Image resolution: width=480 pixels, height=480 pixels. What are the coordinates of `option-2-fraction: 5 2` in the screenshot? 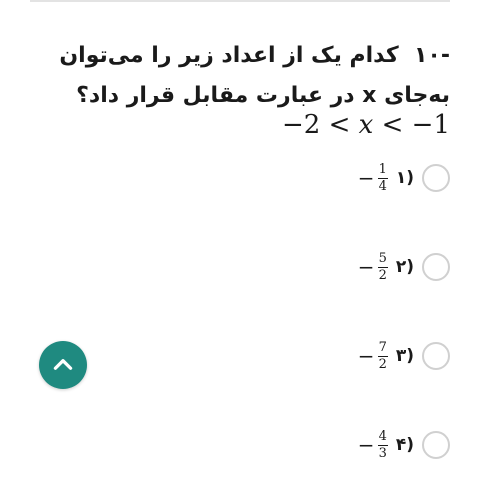 It's located at (382, 266).